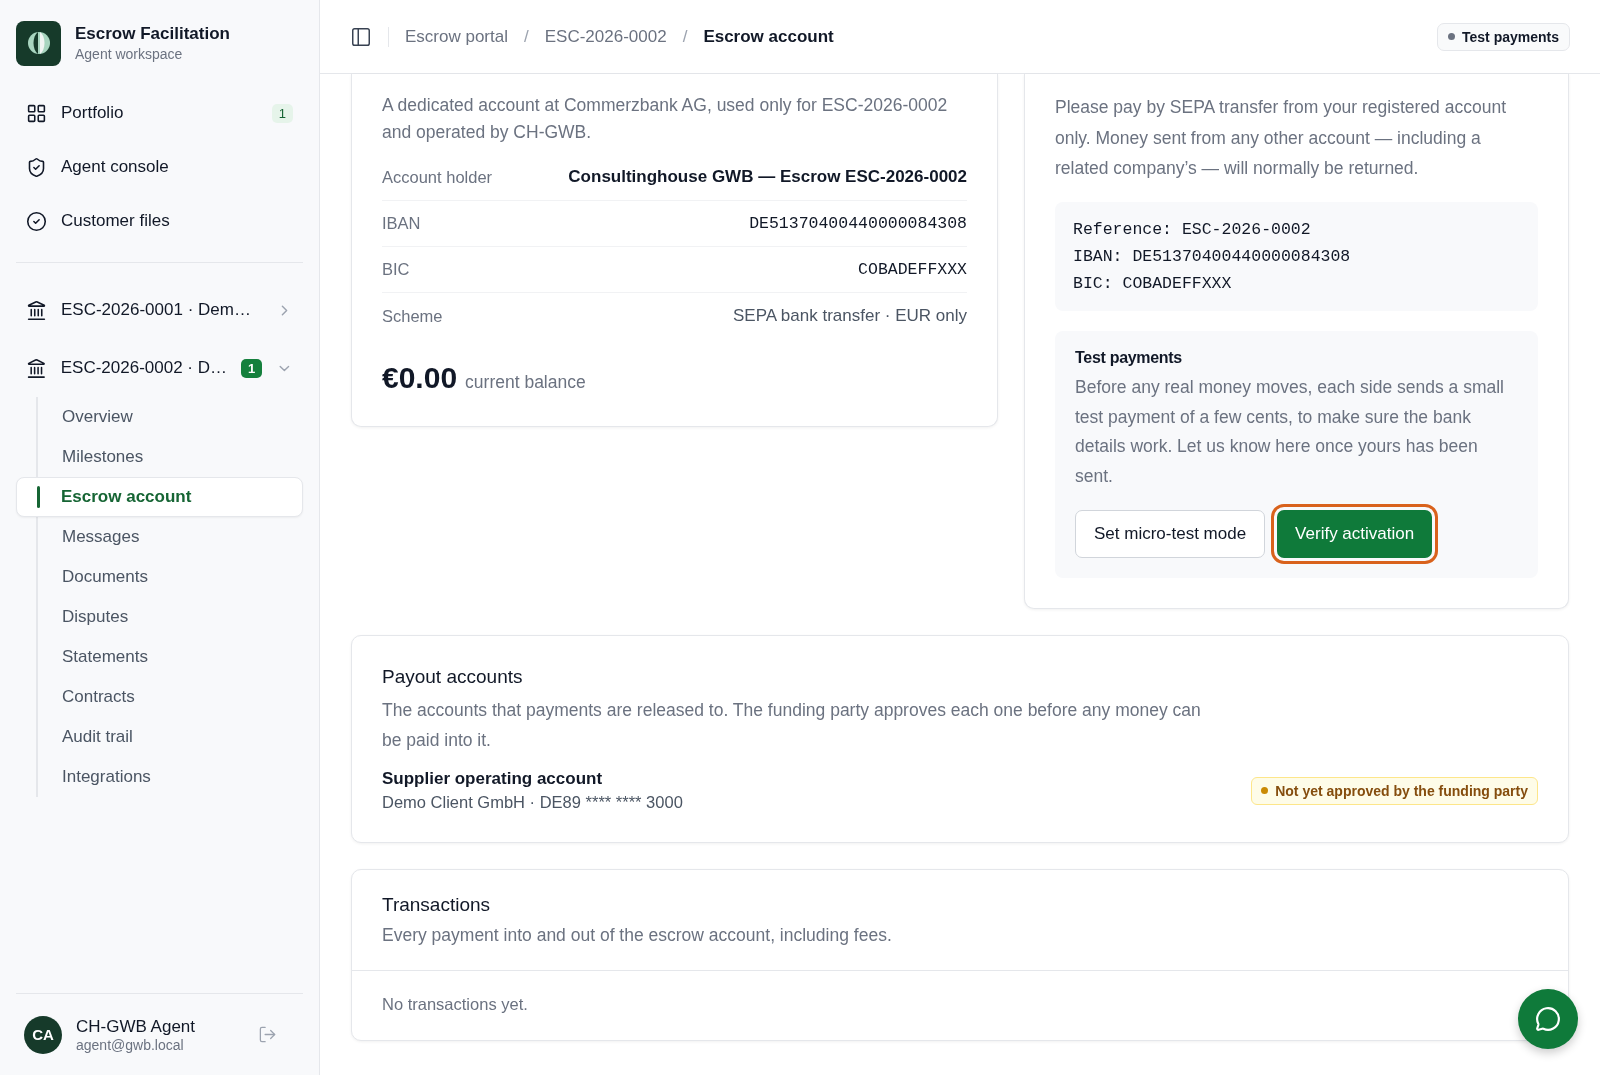 The width and height of the screenshot is (1600, 1075). Describe the element at coordinates (170, 697) in the screenshot. I see `sub-nav-item: Contracts` at that location.